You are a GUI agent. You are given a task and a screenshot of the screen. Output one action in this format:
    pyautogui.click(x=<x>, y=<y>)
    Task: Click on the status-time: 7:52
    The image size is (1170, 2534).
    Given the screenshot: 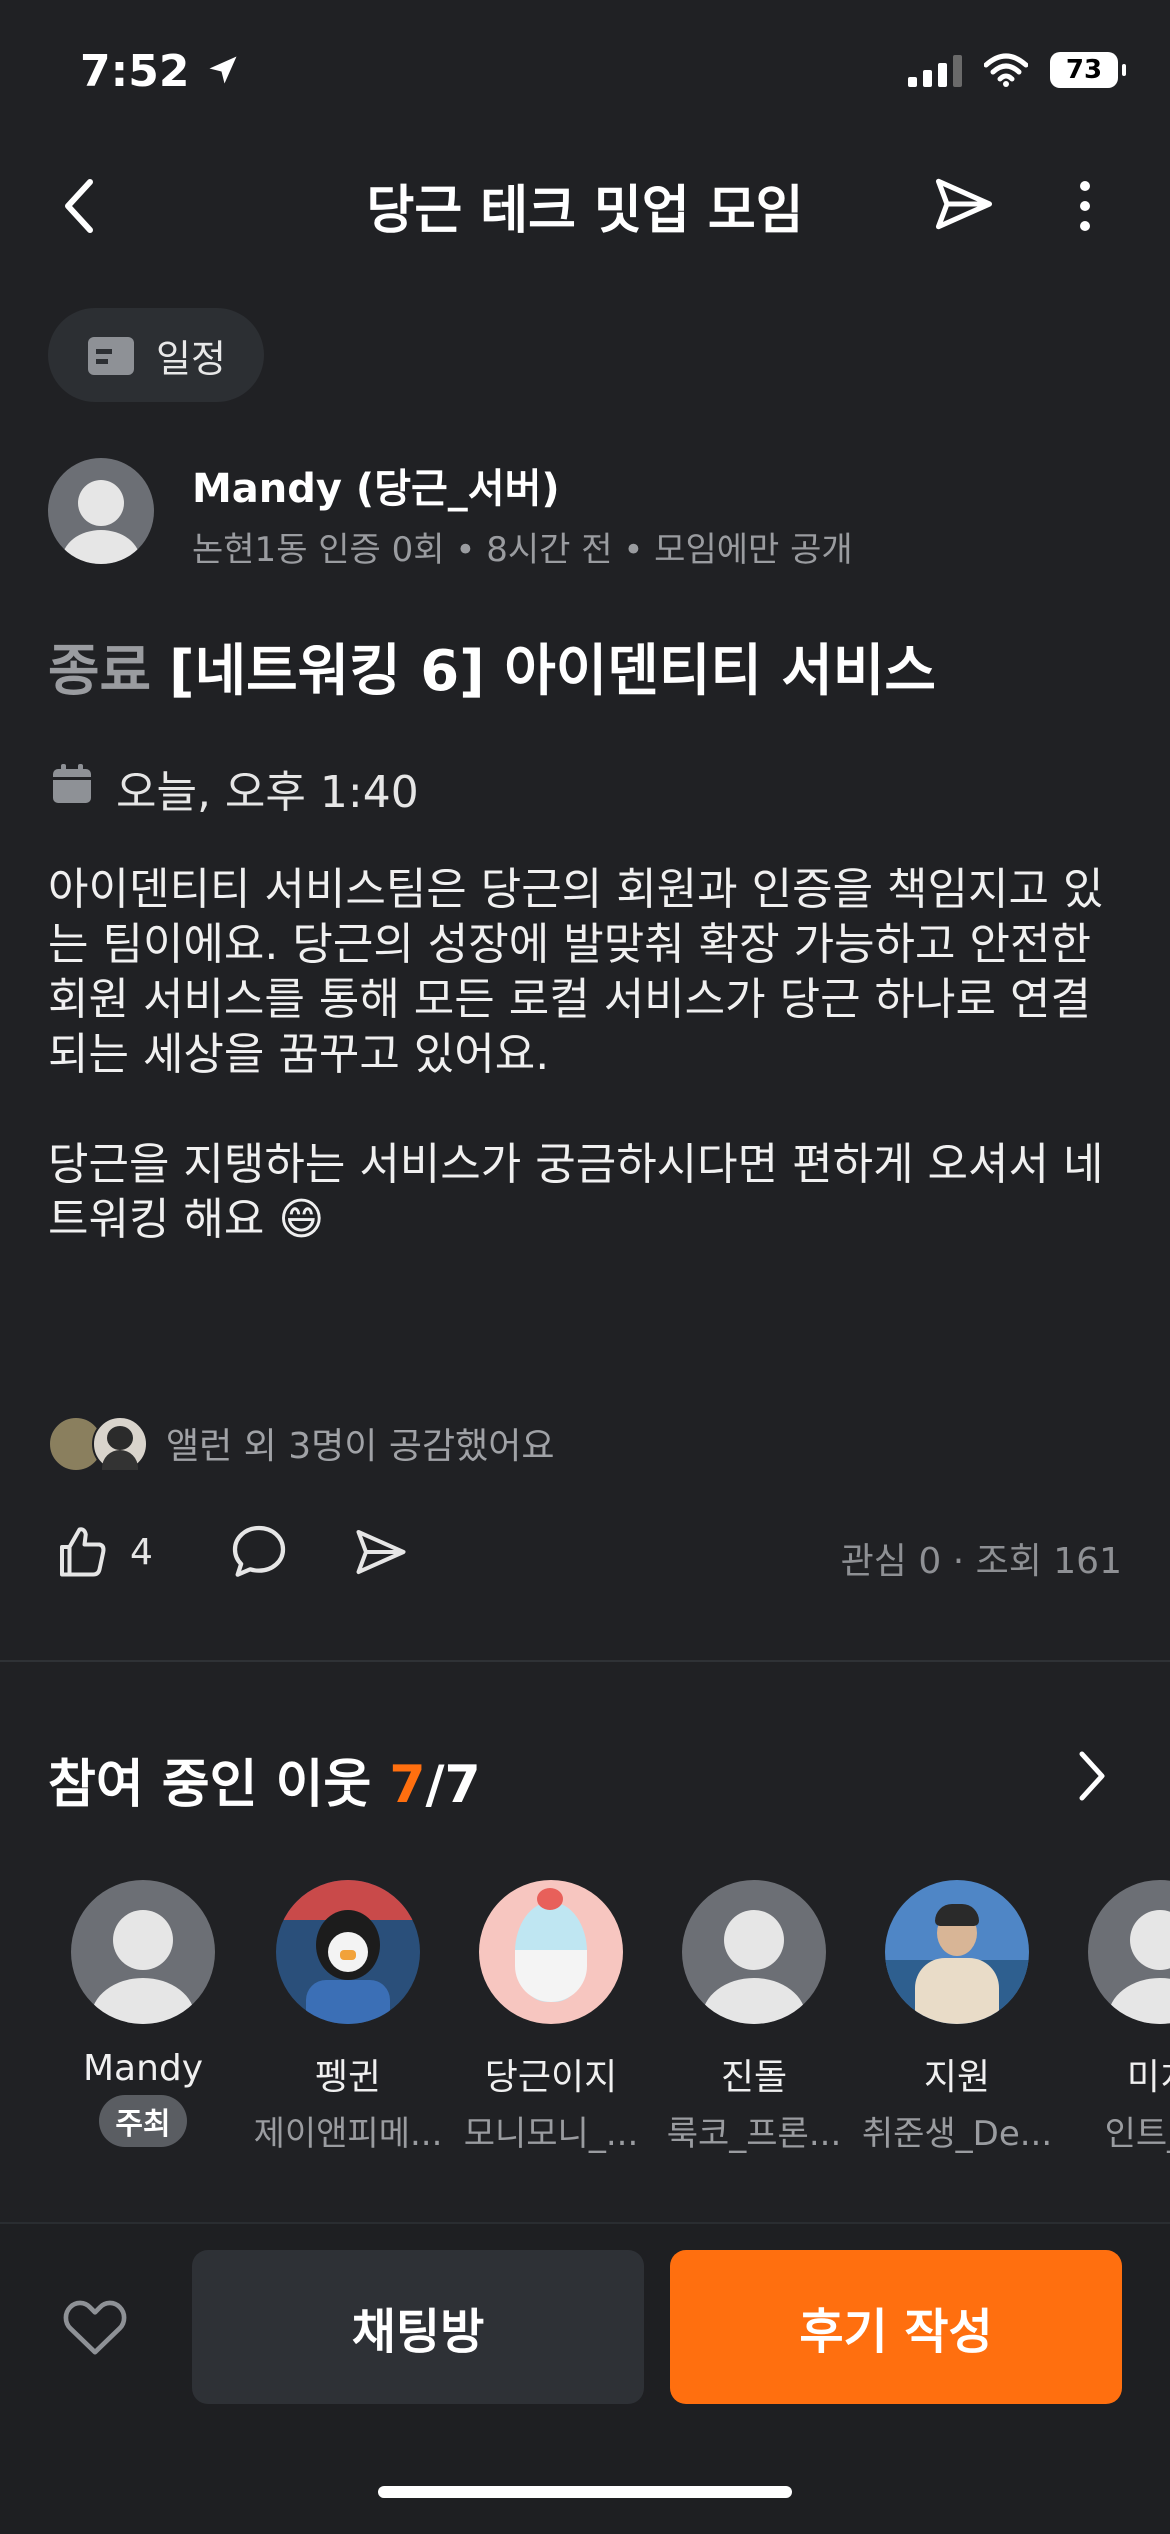 What is the action you would take?
    pyautogui.click(x=160, y=71)
    